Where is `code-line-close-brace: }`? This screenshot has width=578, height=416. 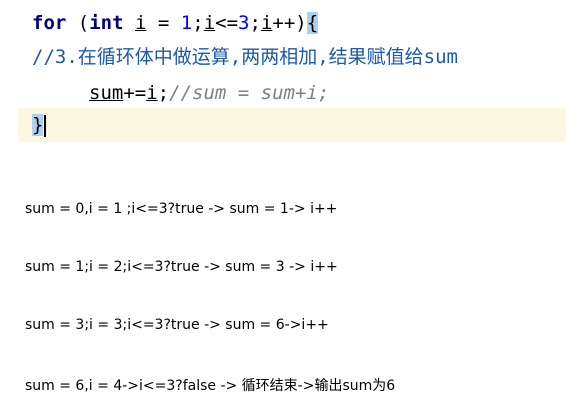 code-line-close-brace: } is located at coordinates (39, 125).